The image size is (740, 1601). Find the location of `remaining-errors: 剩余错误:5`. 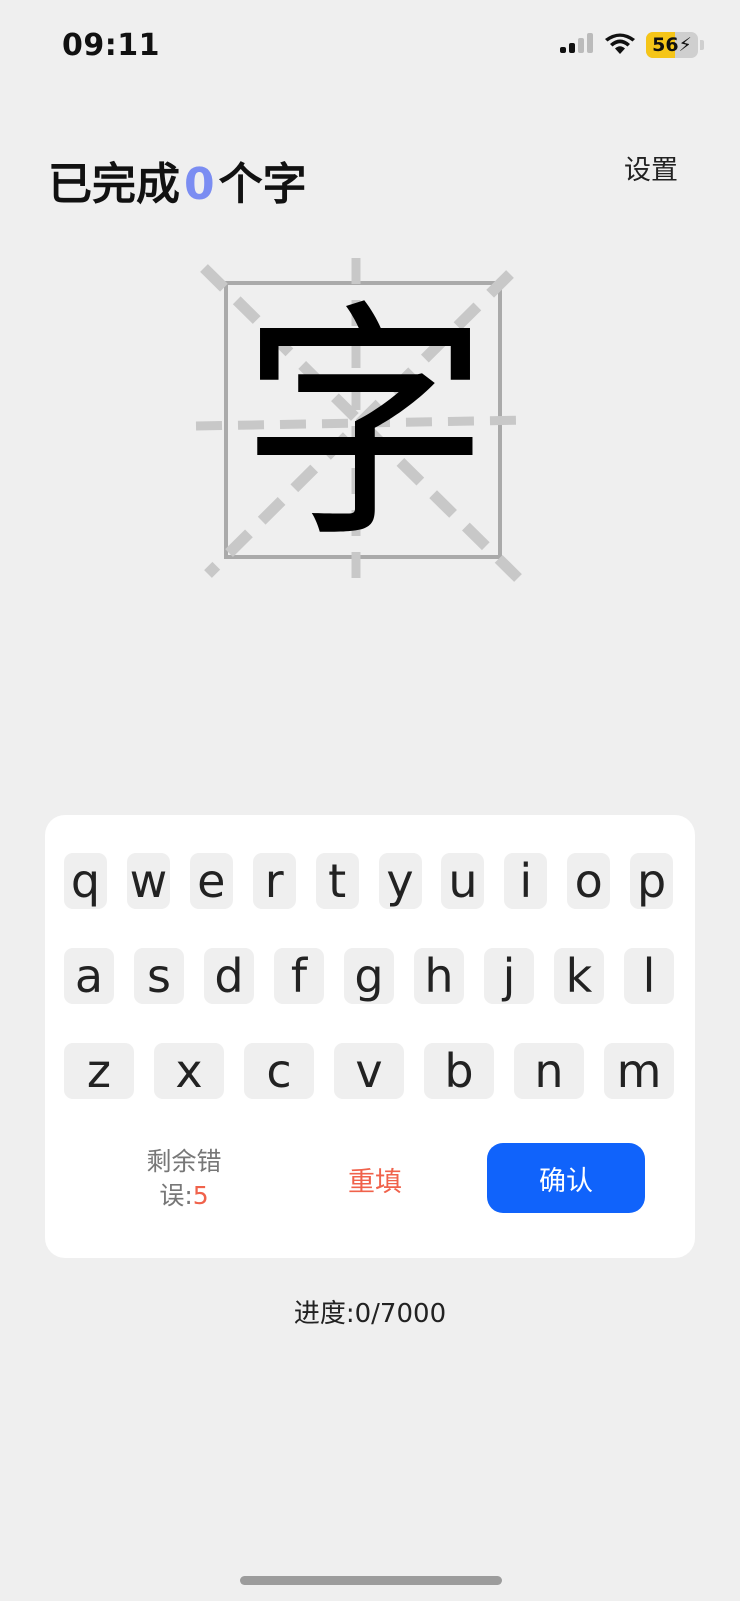

remaining-errors: 剩余错误:5 is located at coordinates (184, 1179).